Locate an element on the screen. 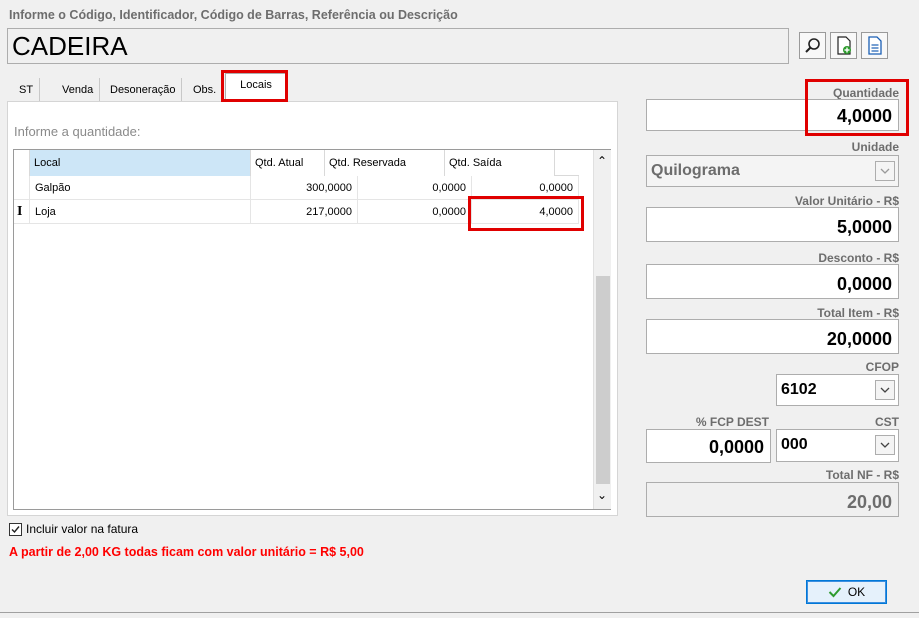  header-indicator is located at coordinates (22, 163).